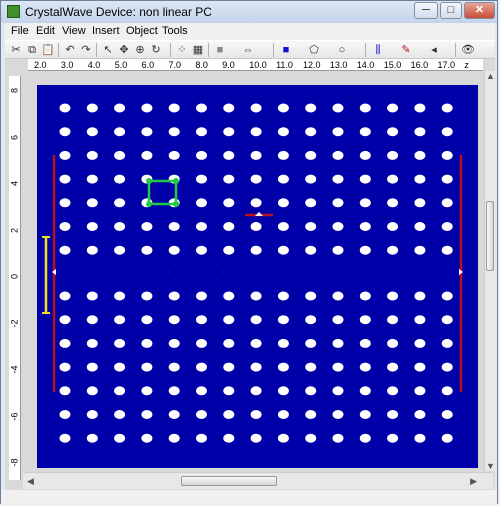  Describe the element at coordinates (48, 50) in the screenshot. I see `paste-icon: 📋` at that location.